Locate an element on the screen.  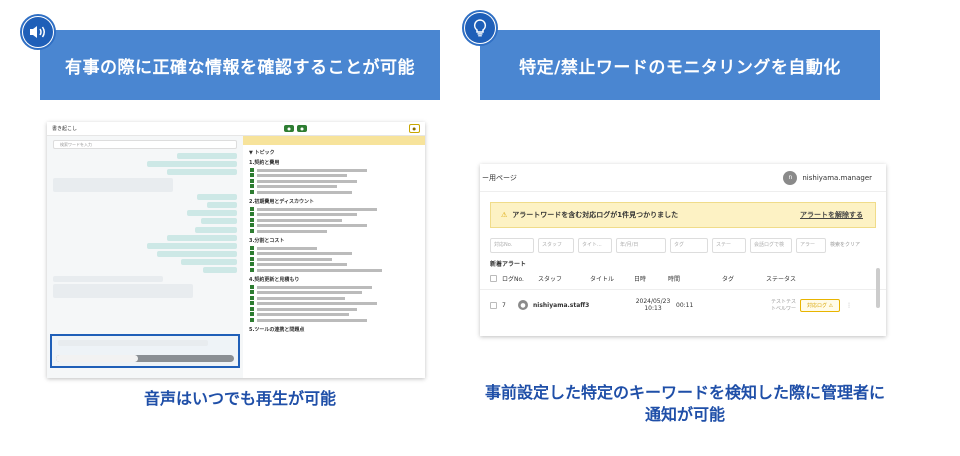
column-header: スタッフ is located at coordinates (550, 279).